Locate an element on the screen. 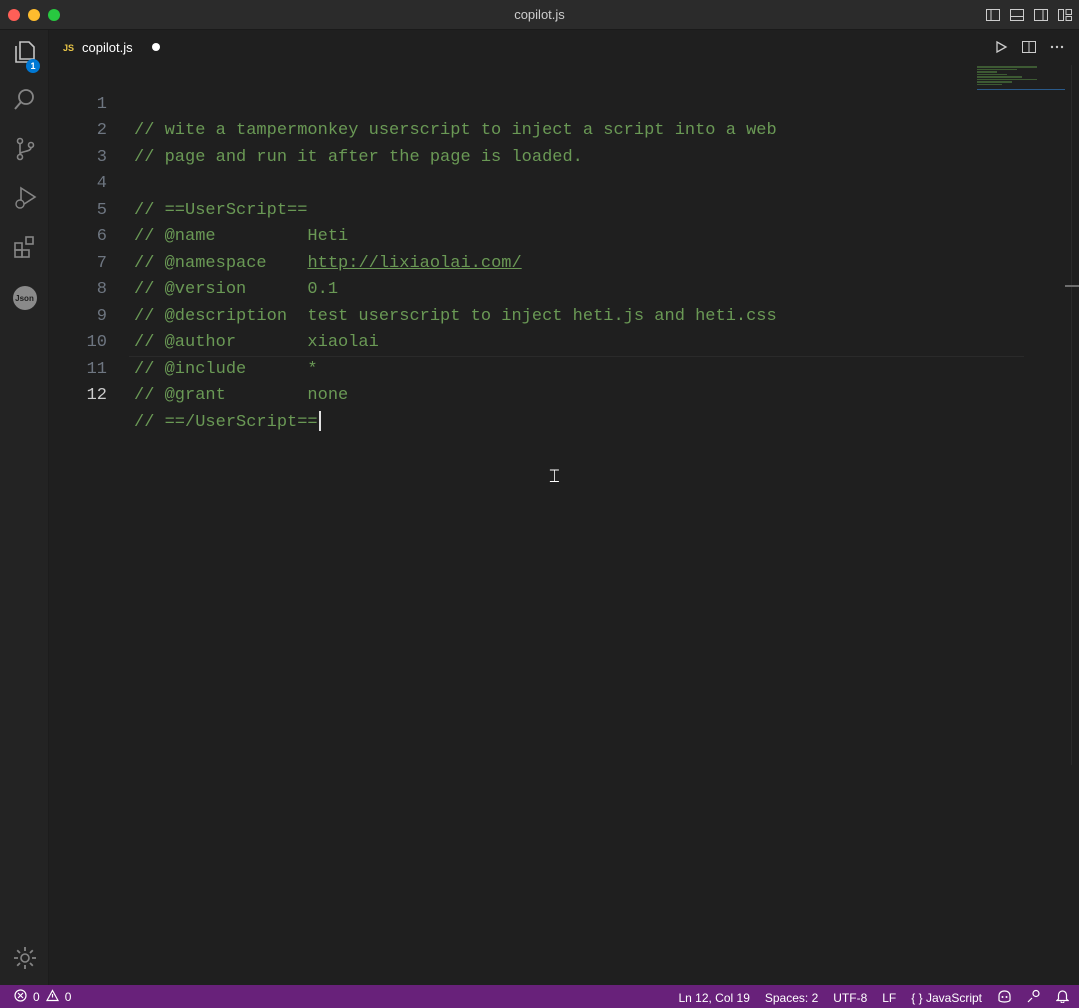 The height and width of the screenshot is (1008, 1079). editor-actions is located at coordinates (1029, 47).